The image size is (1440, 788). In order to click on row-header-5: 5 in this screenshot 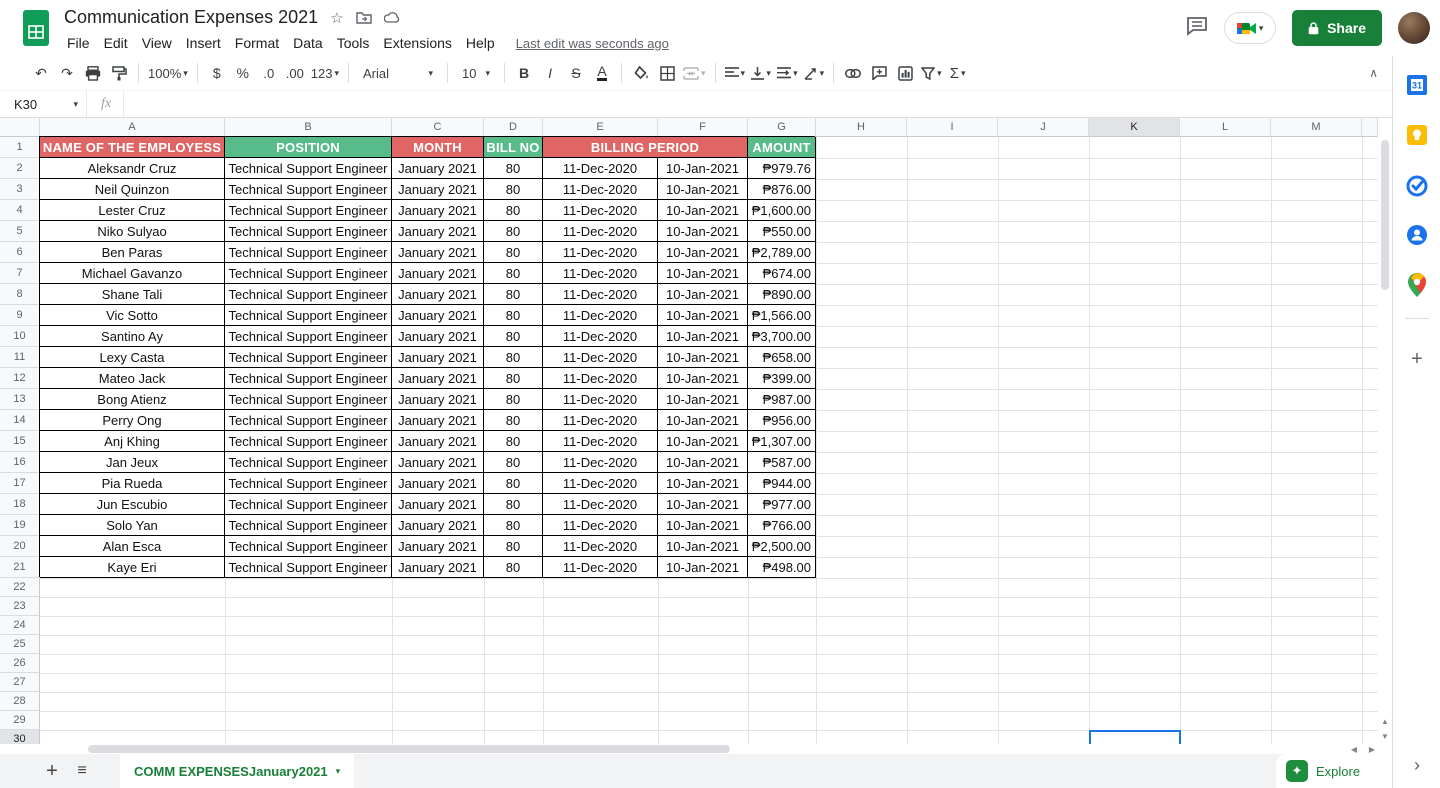, I will do `click(20, 231)`.